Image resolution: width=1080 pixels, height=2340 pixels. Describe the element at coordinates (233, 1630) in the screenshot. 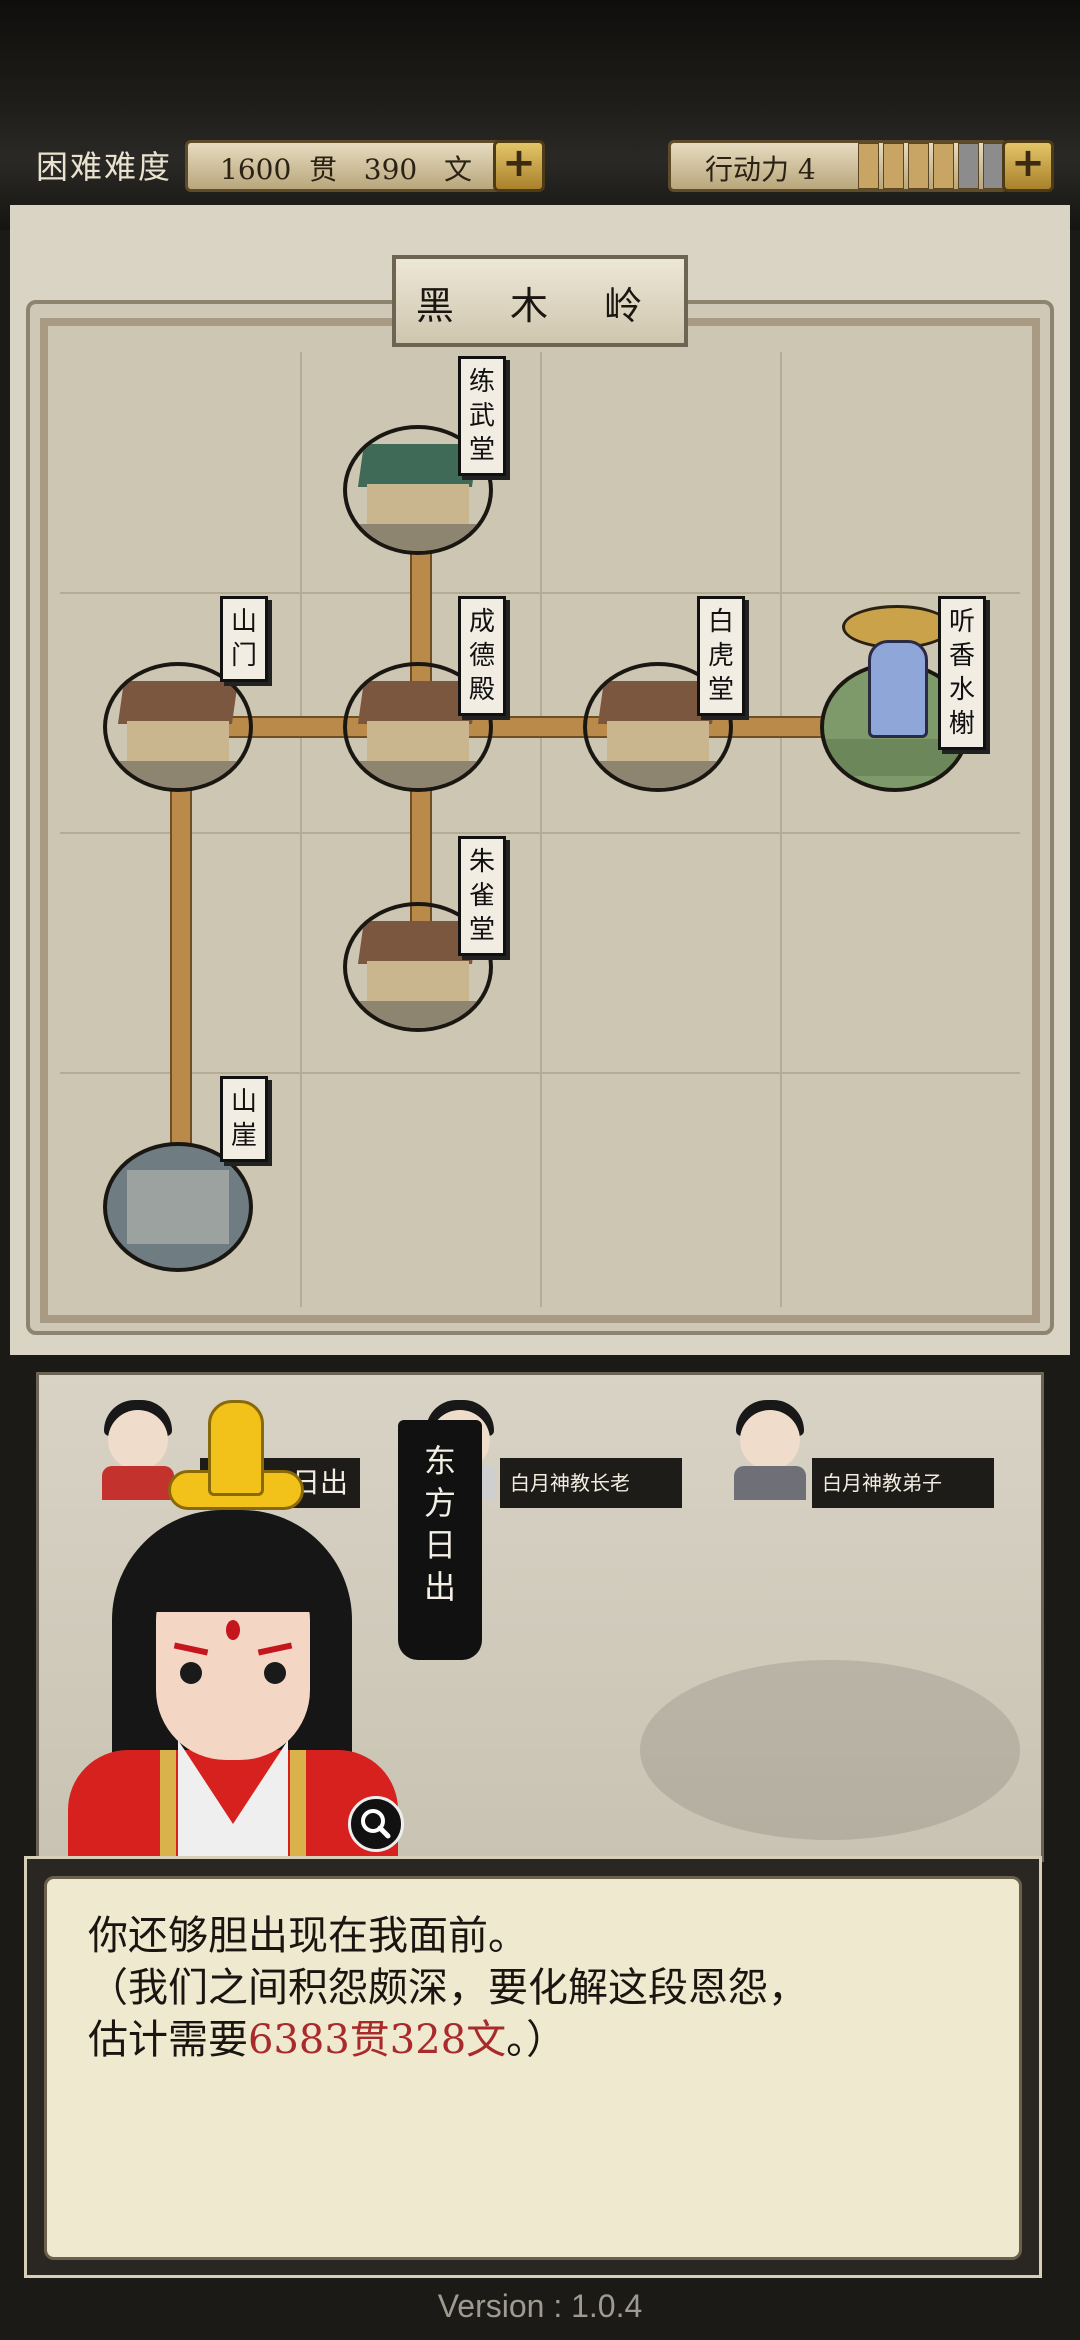

I see `speaker-portrait` at that location.